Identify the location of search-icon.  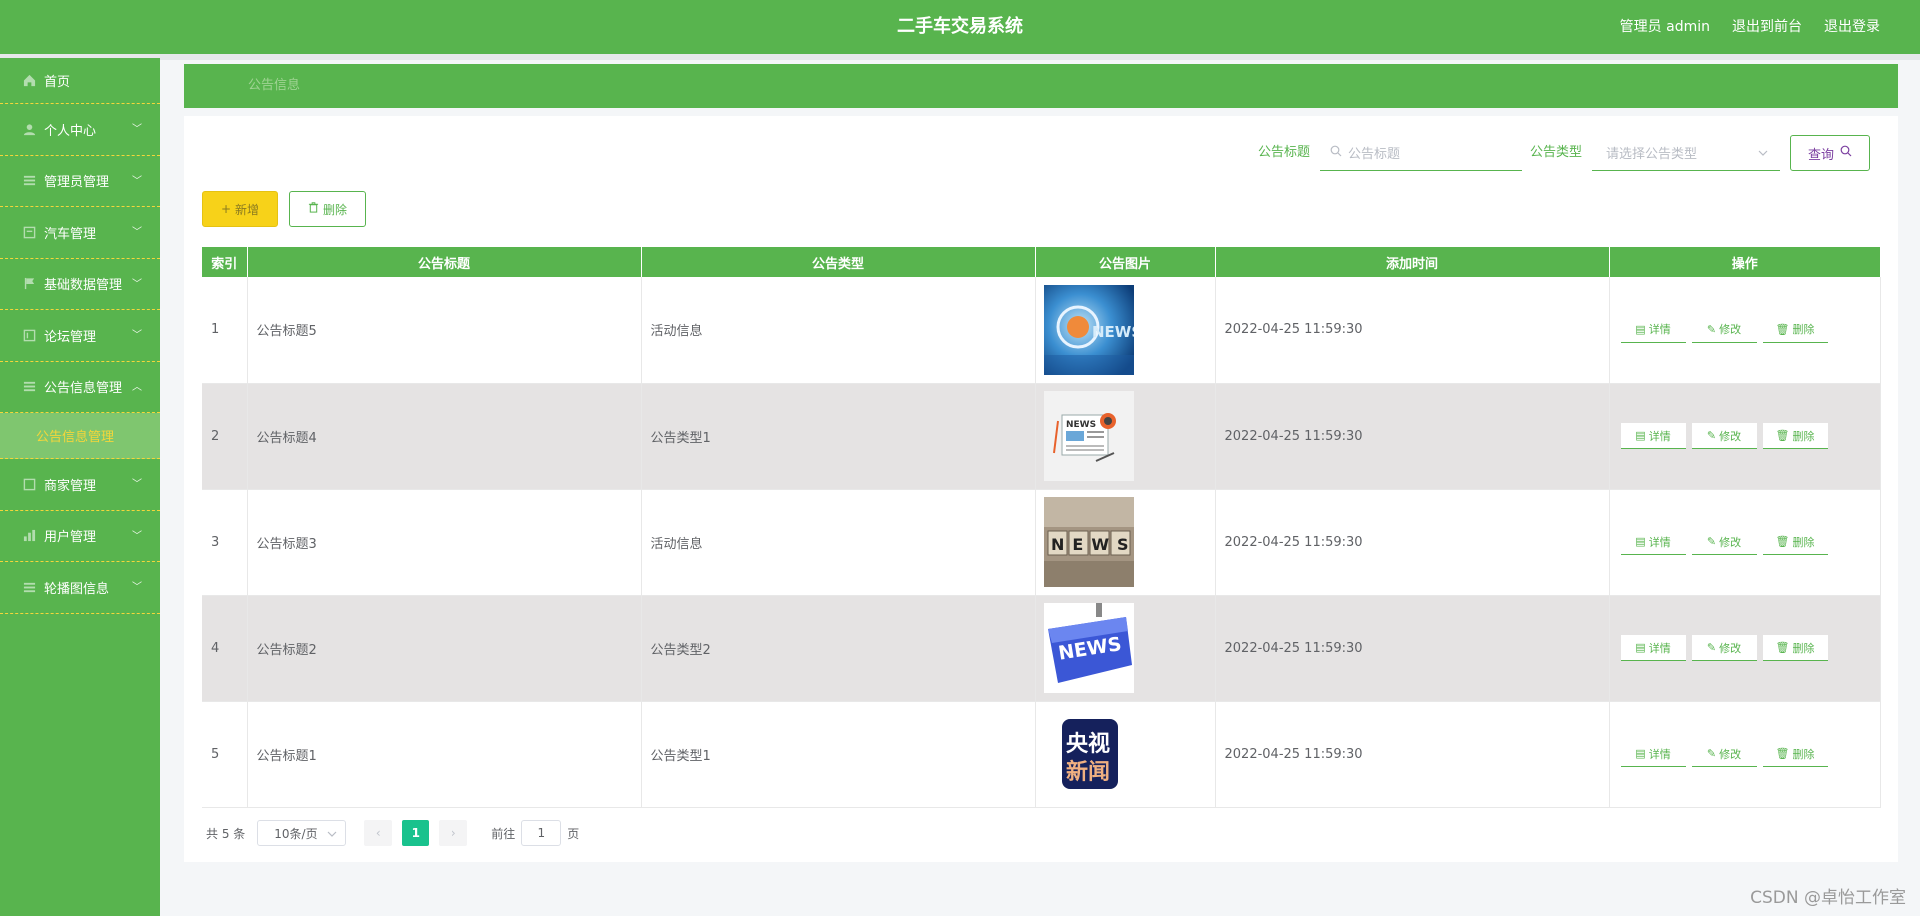
(1846, 153).